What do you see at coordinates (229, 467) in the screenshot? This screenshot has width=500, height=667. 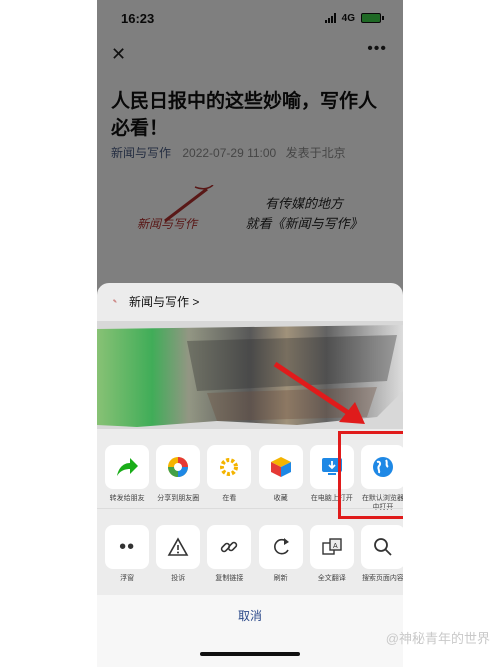 I see `wow-icon` at bounding box center [229, 467].